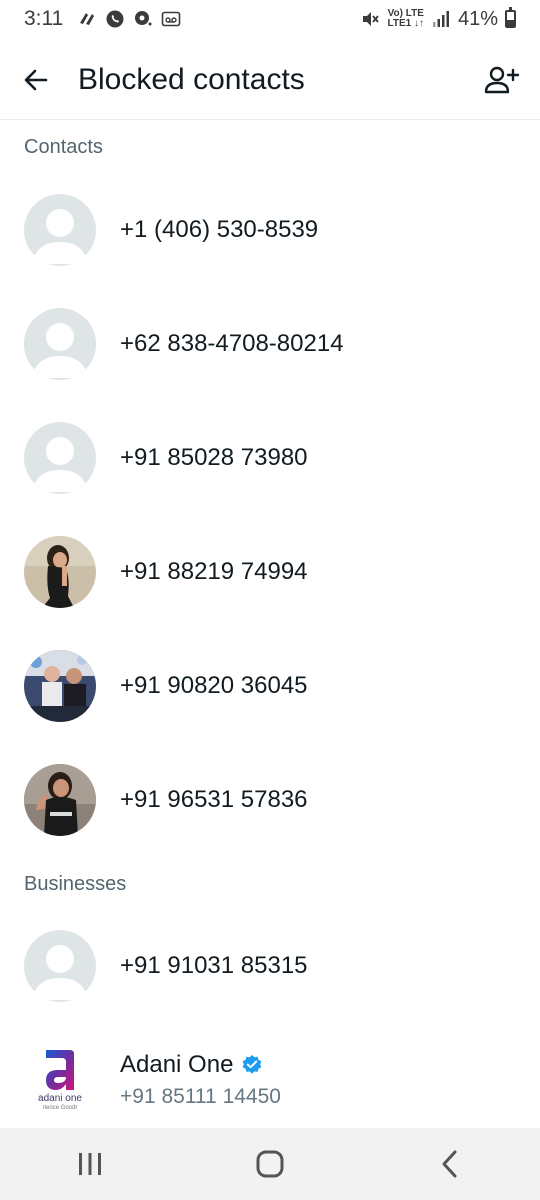  I want to click on whatsapp-notification-icon, so click(115, 19).